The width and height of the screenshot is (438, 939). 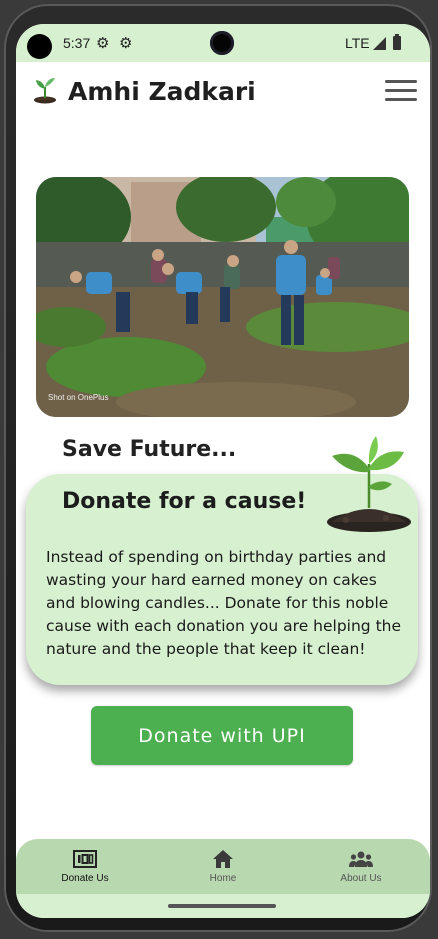 What do you see at coordinates (361, 878) in the screenshot?
I see `nav-label-about-us: About Us` at bounding box center [361, 878].